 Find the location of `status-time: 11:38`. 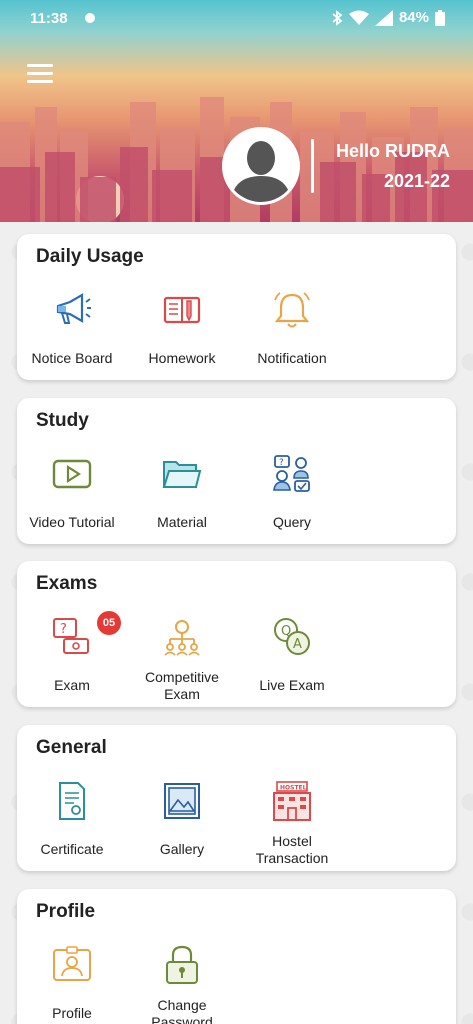

status-time: 11:38 is located at coordinates (49, 18).